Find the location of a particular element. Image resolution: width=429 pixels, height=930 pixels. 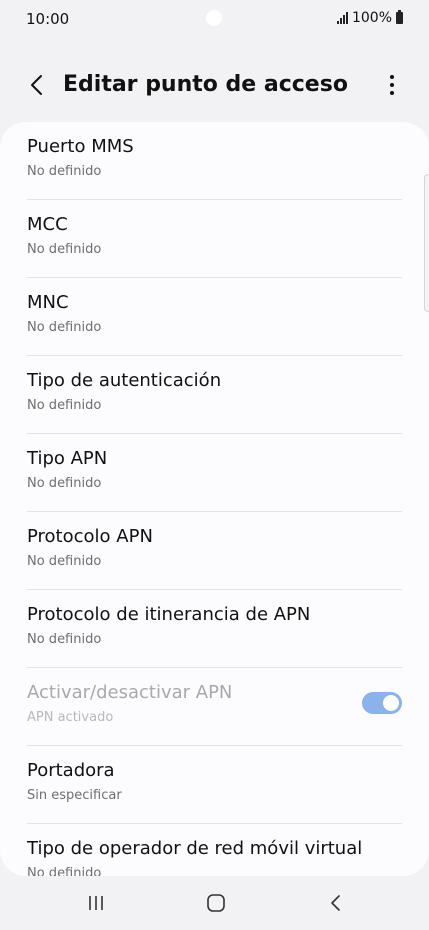

toggle-knob is located at coordinates (391, 703).